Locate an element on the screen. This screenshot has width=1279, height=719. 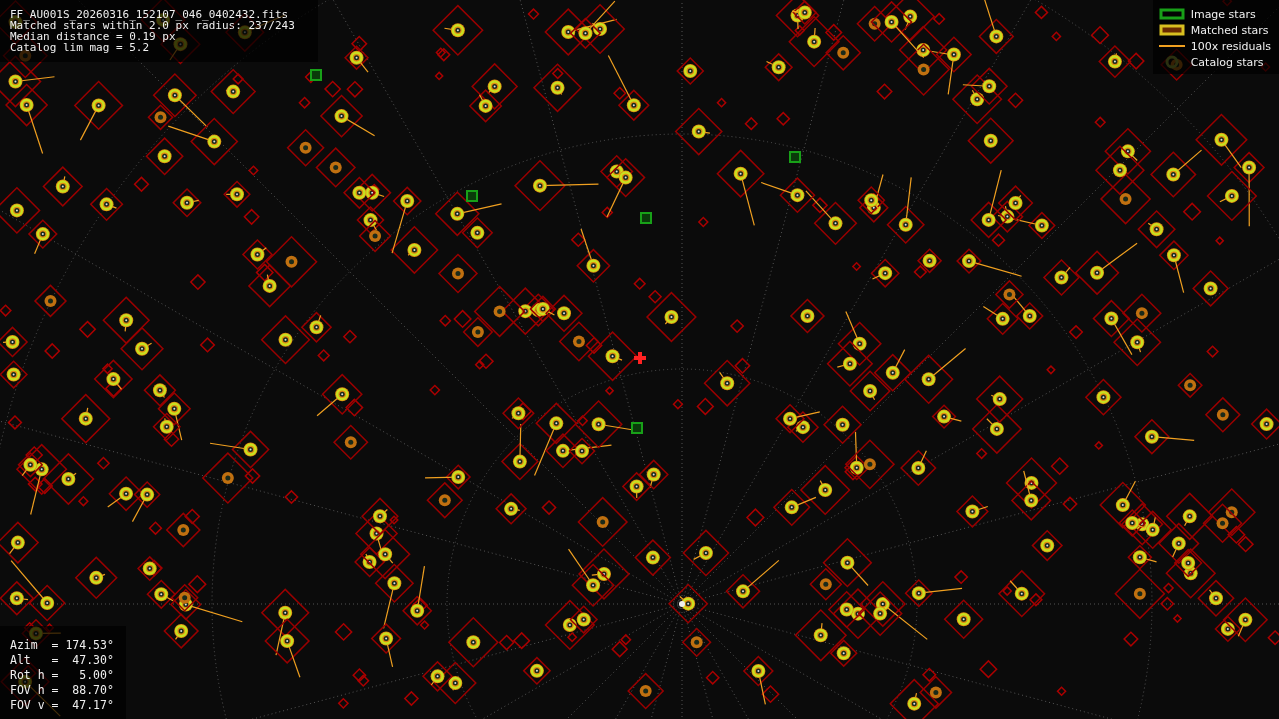
pointing-text: FOV v = 47.17° is located at coordinates (62, 705).